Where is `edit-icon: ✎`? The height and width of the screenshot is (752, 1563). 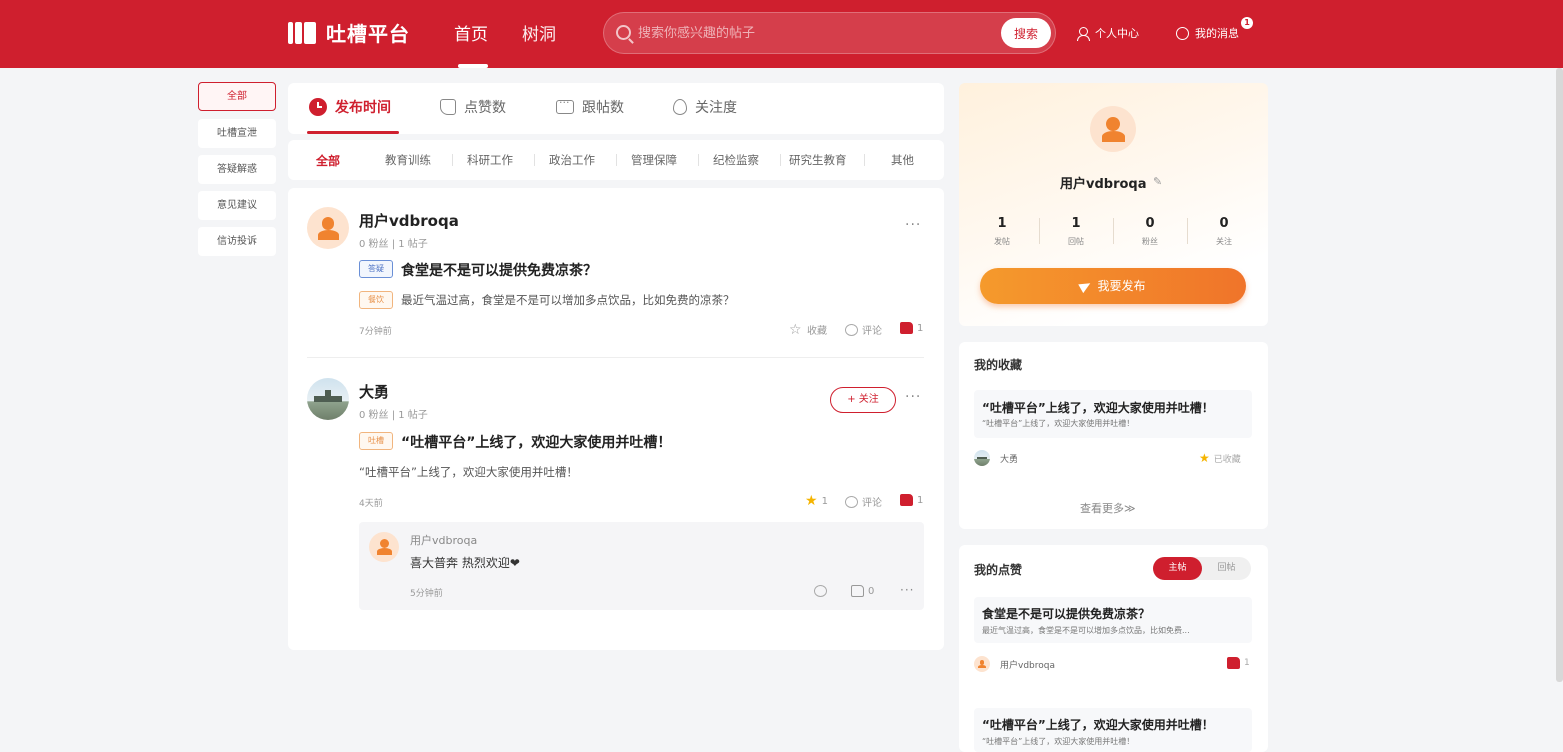 edit-icon: ✎ is located at coordinates (1157, 181).